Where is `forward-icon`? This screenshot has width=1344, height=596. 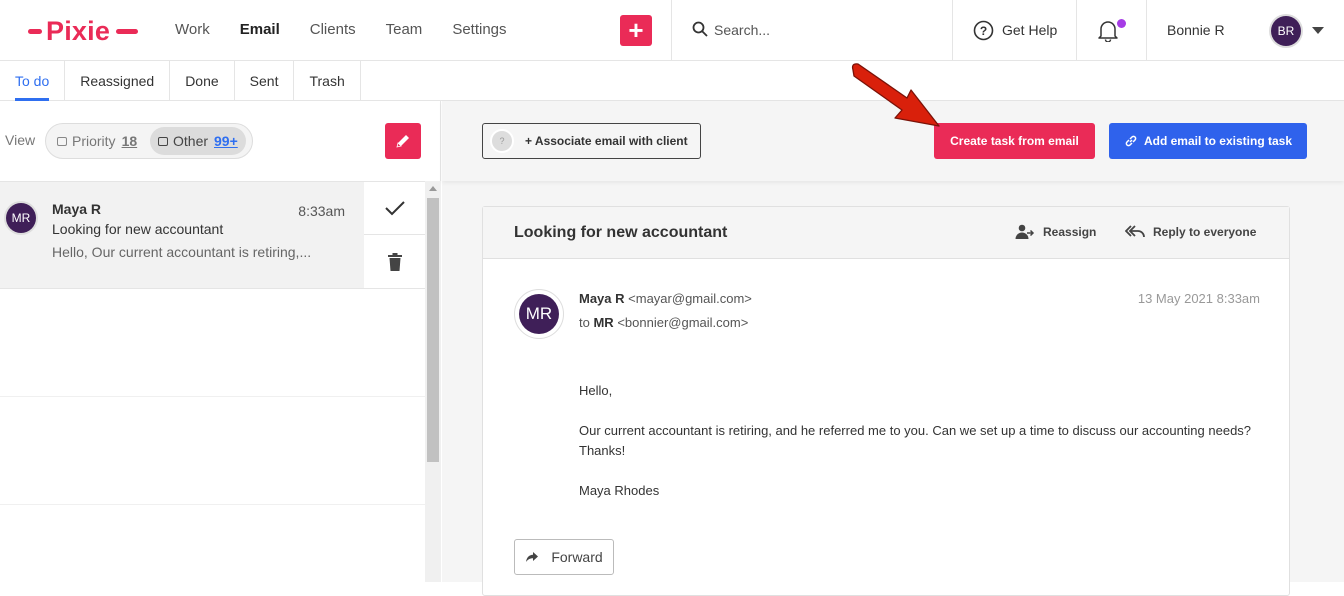 forward-icon is located at coordinates (532, 557).